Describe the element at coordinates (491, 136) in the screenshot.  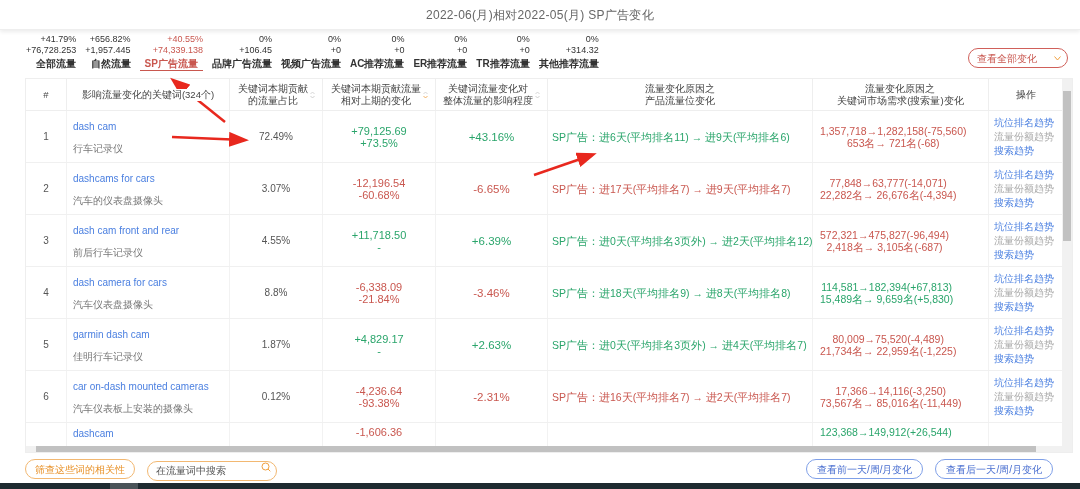
I see `table-cell: +43.16%` at that location.